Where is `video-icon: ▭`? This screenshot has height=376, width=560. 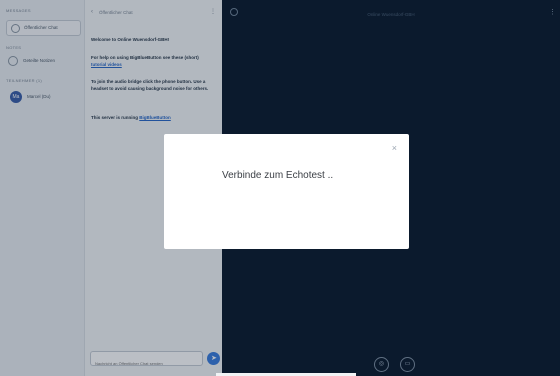 video-icon: ▭ is located at coordinates (407, 364).